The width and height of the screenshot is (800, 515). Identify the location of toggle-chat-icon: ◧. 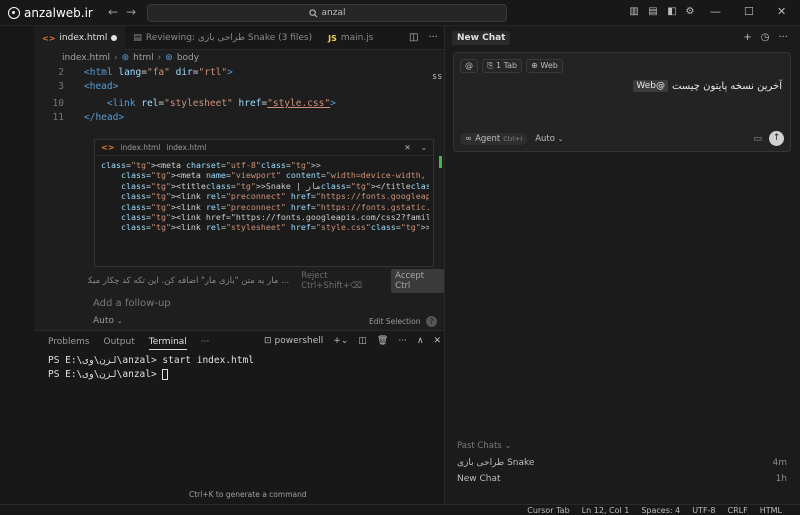
(672, 12).